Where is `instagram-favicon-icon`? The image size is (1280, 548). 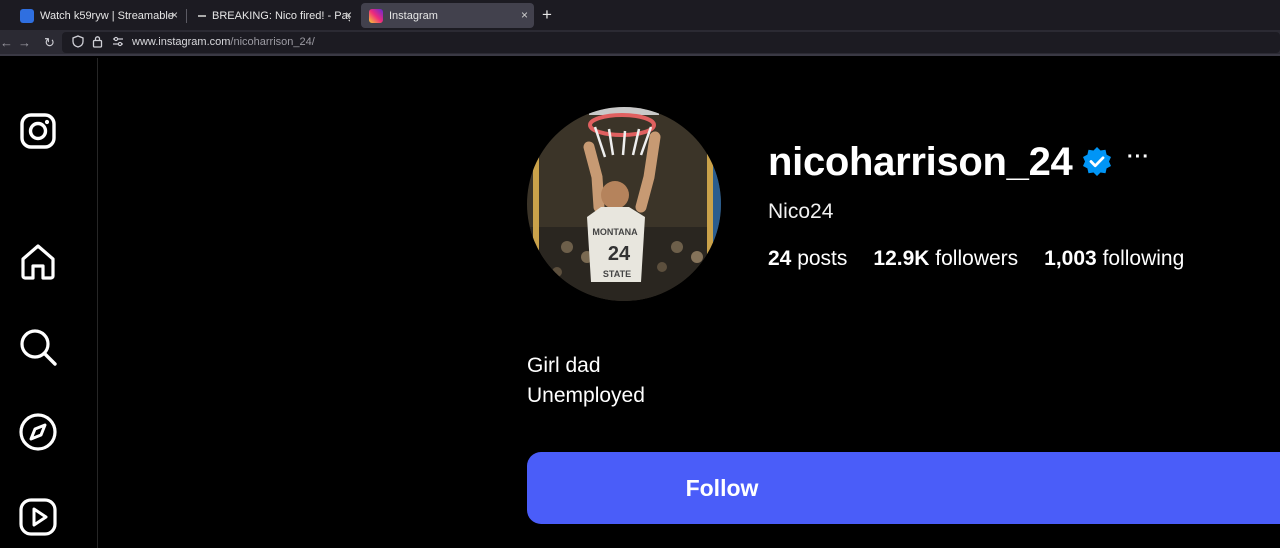
instagram-favicon-icon is located at coordinates (376, 15).